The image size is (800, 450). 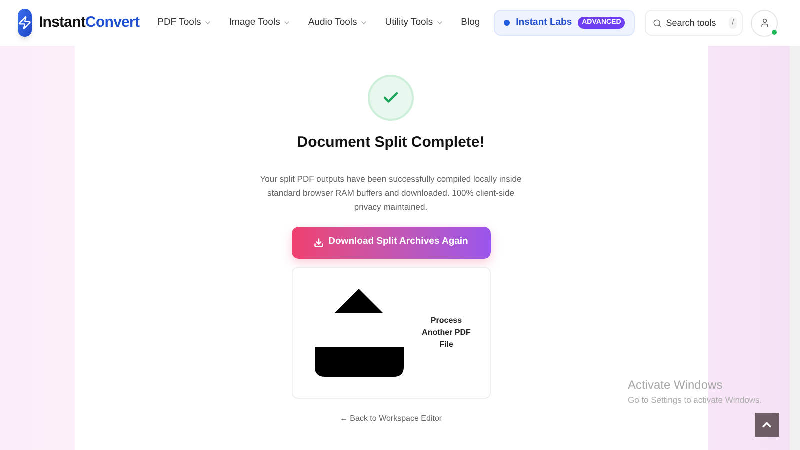 I want to click on process-another-card: Process Another PDF File, so click(x=391, y=332).